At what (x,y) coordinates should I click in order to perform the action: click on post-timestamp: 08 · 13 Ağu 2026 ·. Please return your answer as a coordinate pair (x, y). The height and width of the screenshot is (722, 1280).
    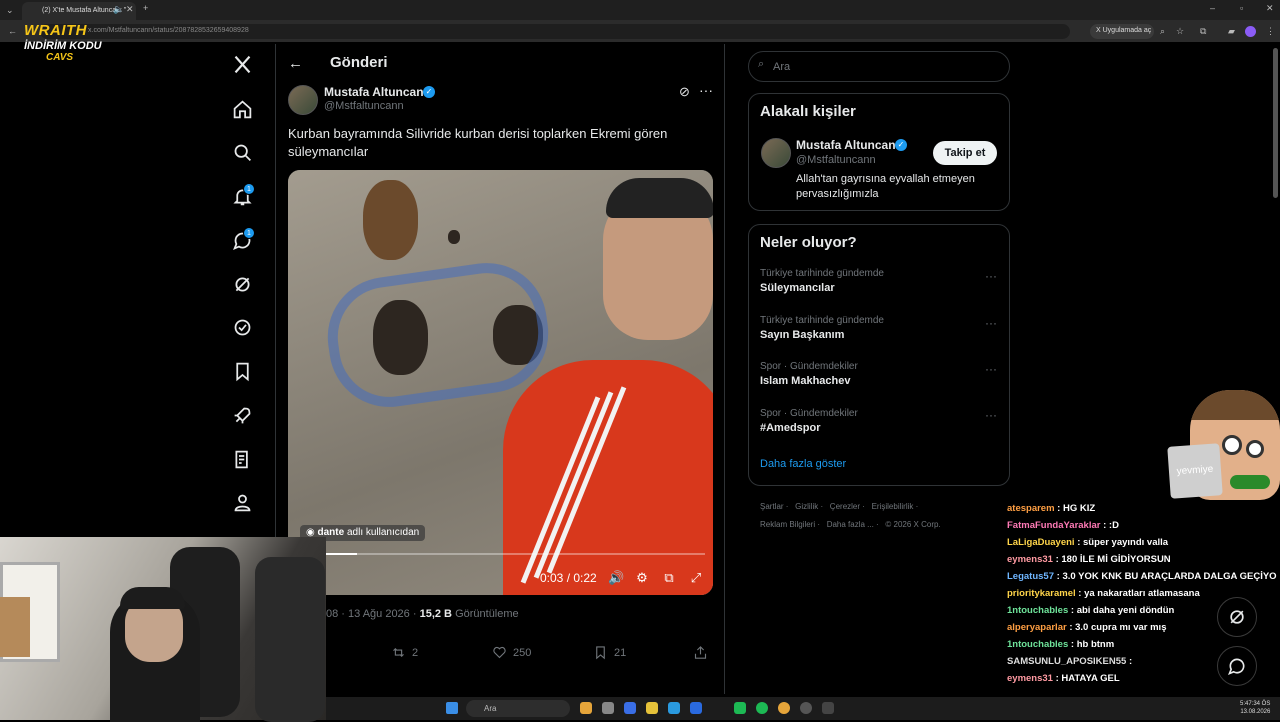
    Looking at the image, I should click on (371, 614).